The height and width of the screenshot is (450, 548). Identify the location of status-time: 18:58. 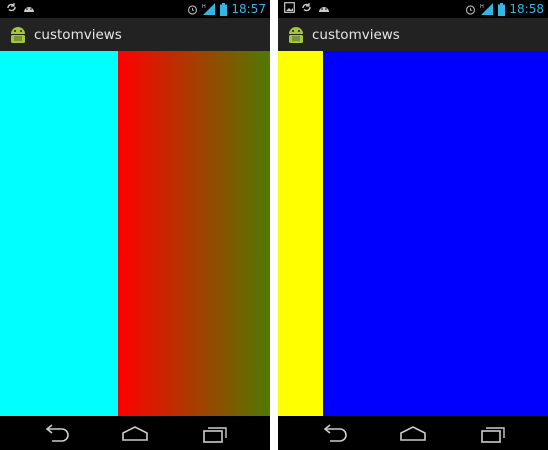
(526, 9).